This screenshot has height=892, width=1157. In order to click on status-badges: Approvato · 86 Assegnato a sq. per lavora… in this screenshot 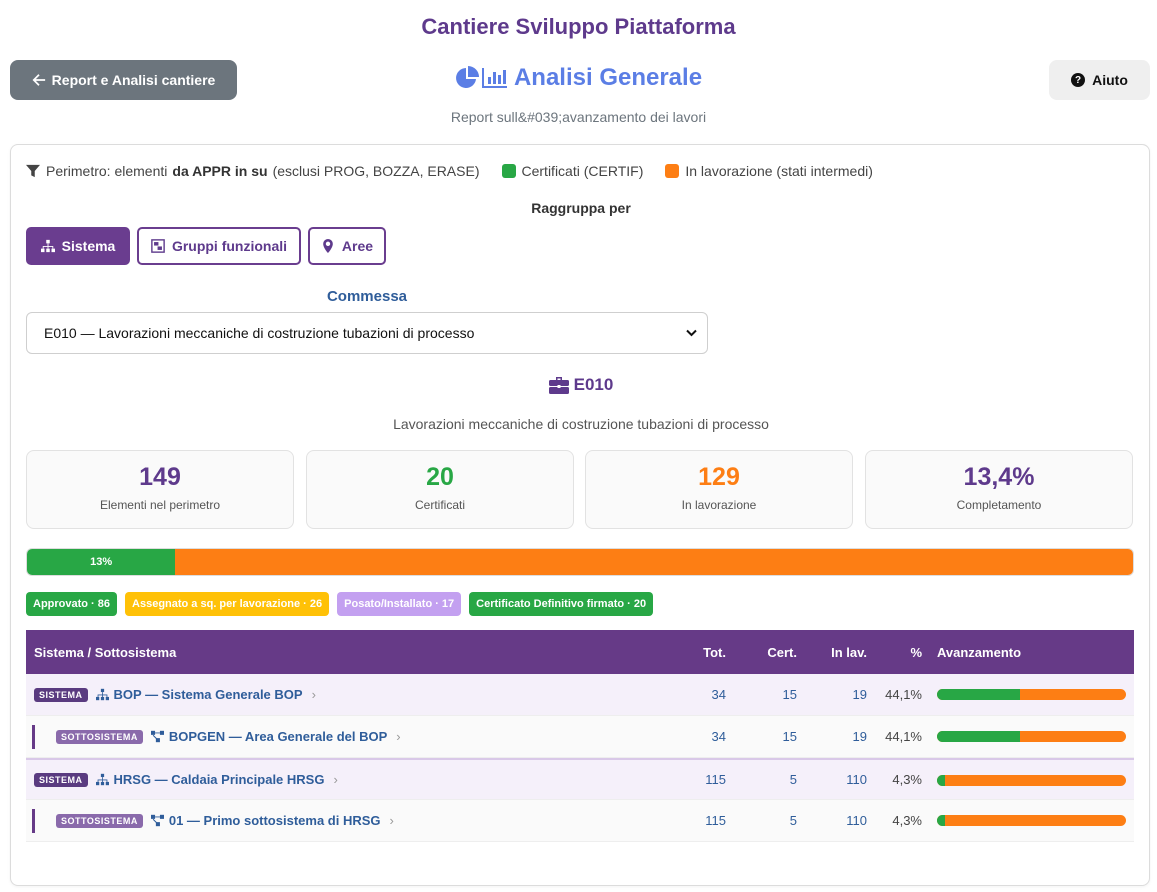, I will do `click(340, 604)`.